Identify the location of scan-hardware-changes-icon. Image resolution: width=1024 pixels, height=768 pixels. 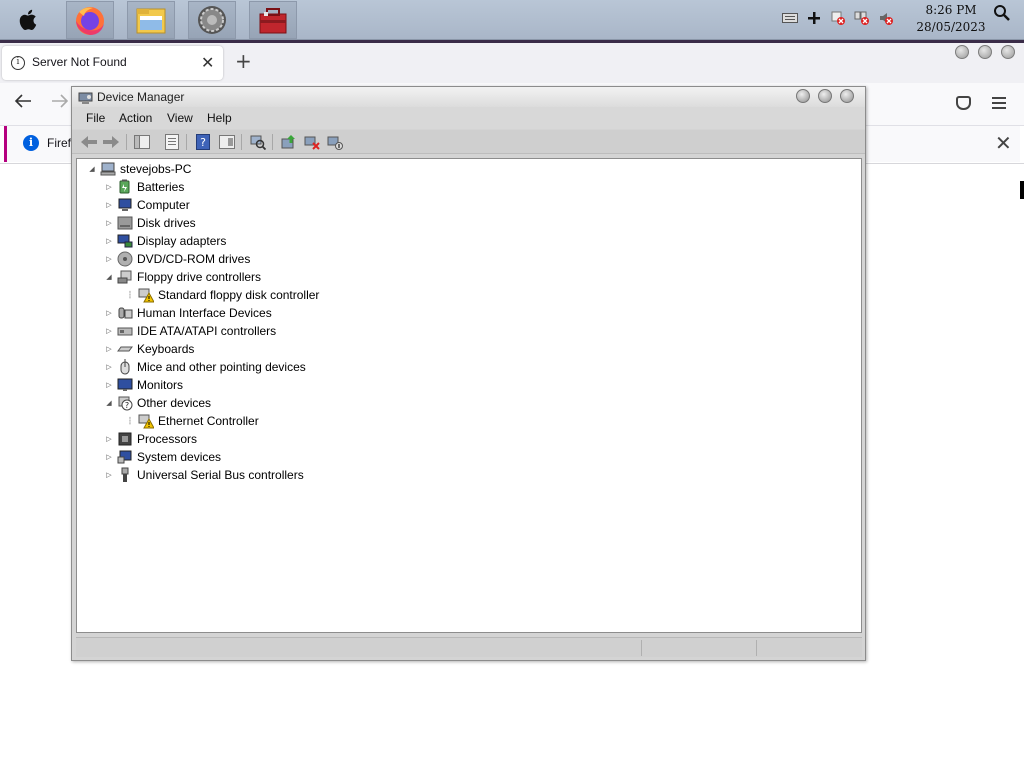
(258, 142).